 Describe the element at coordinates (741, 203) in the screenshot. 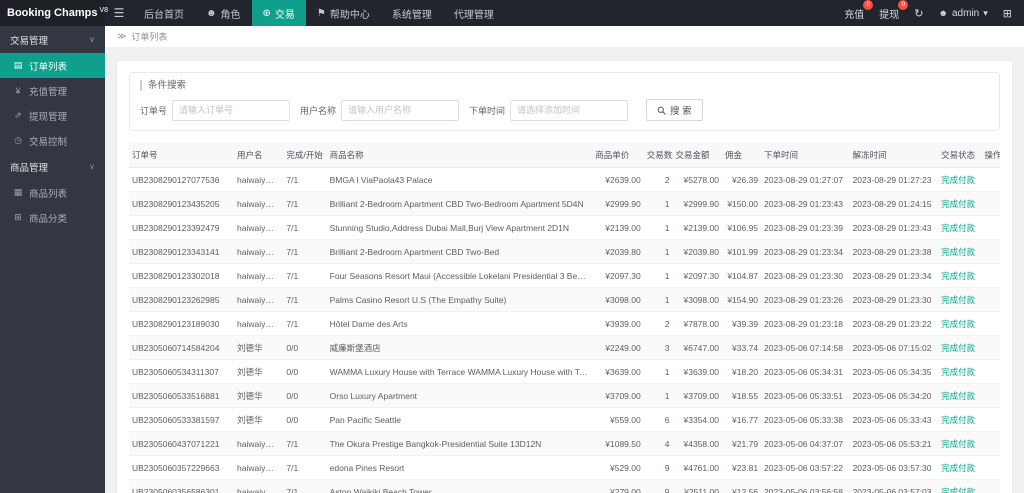

I see `cell-commission: ¥150.00` at that location.